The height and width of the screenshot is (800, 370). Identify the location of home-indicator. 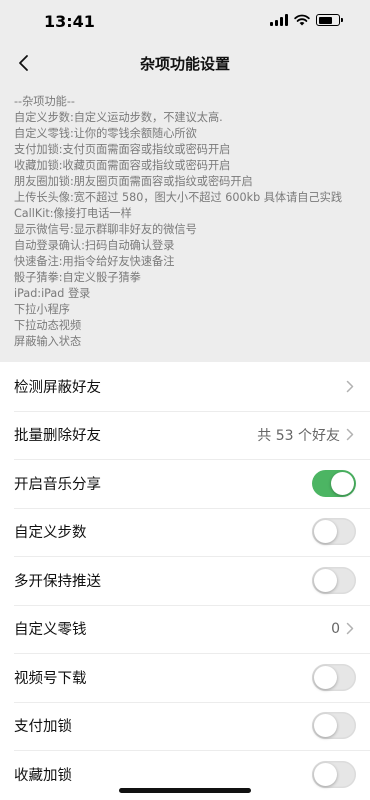
(185, 790).